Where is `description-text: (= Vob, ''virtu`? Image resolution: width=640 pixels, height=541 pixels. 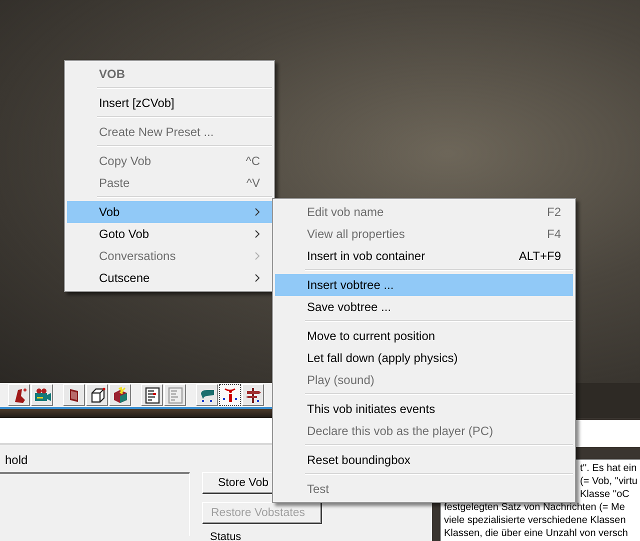
description-text: (= Vob, ''virtu is located at coordinates (609, 481).